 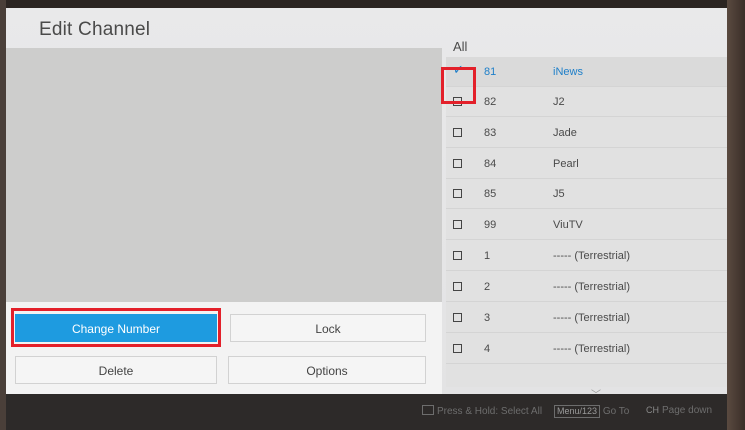 I want to click on channel-number: 82, so click(x=490, y=102).